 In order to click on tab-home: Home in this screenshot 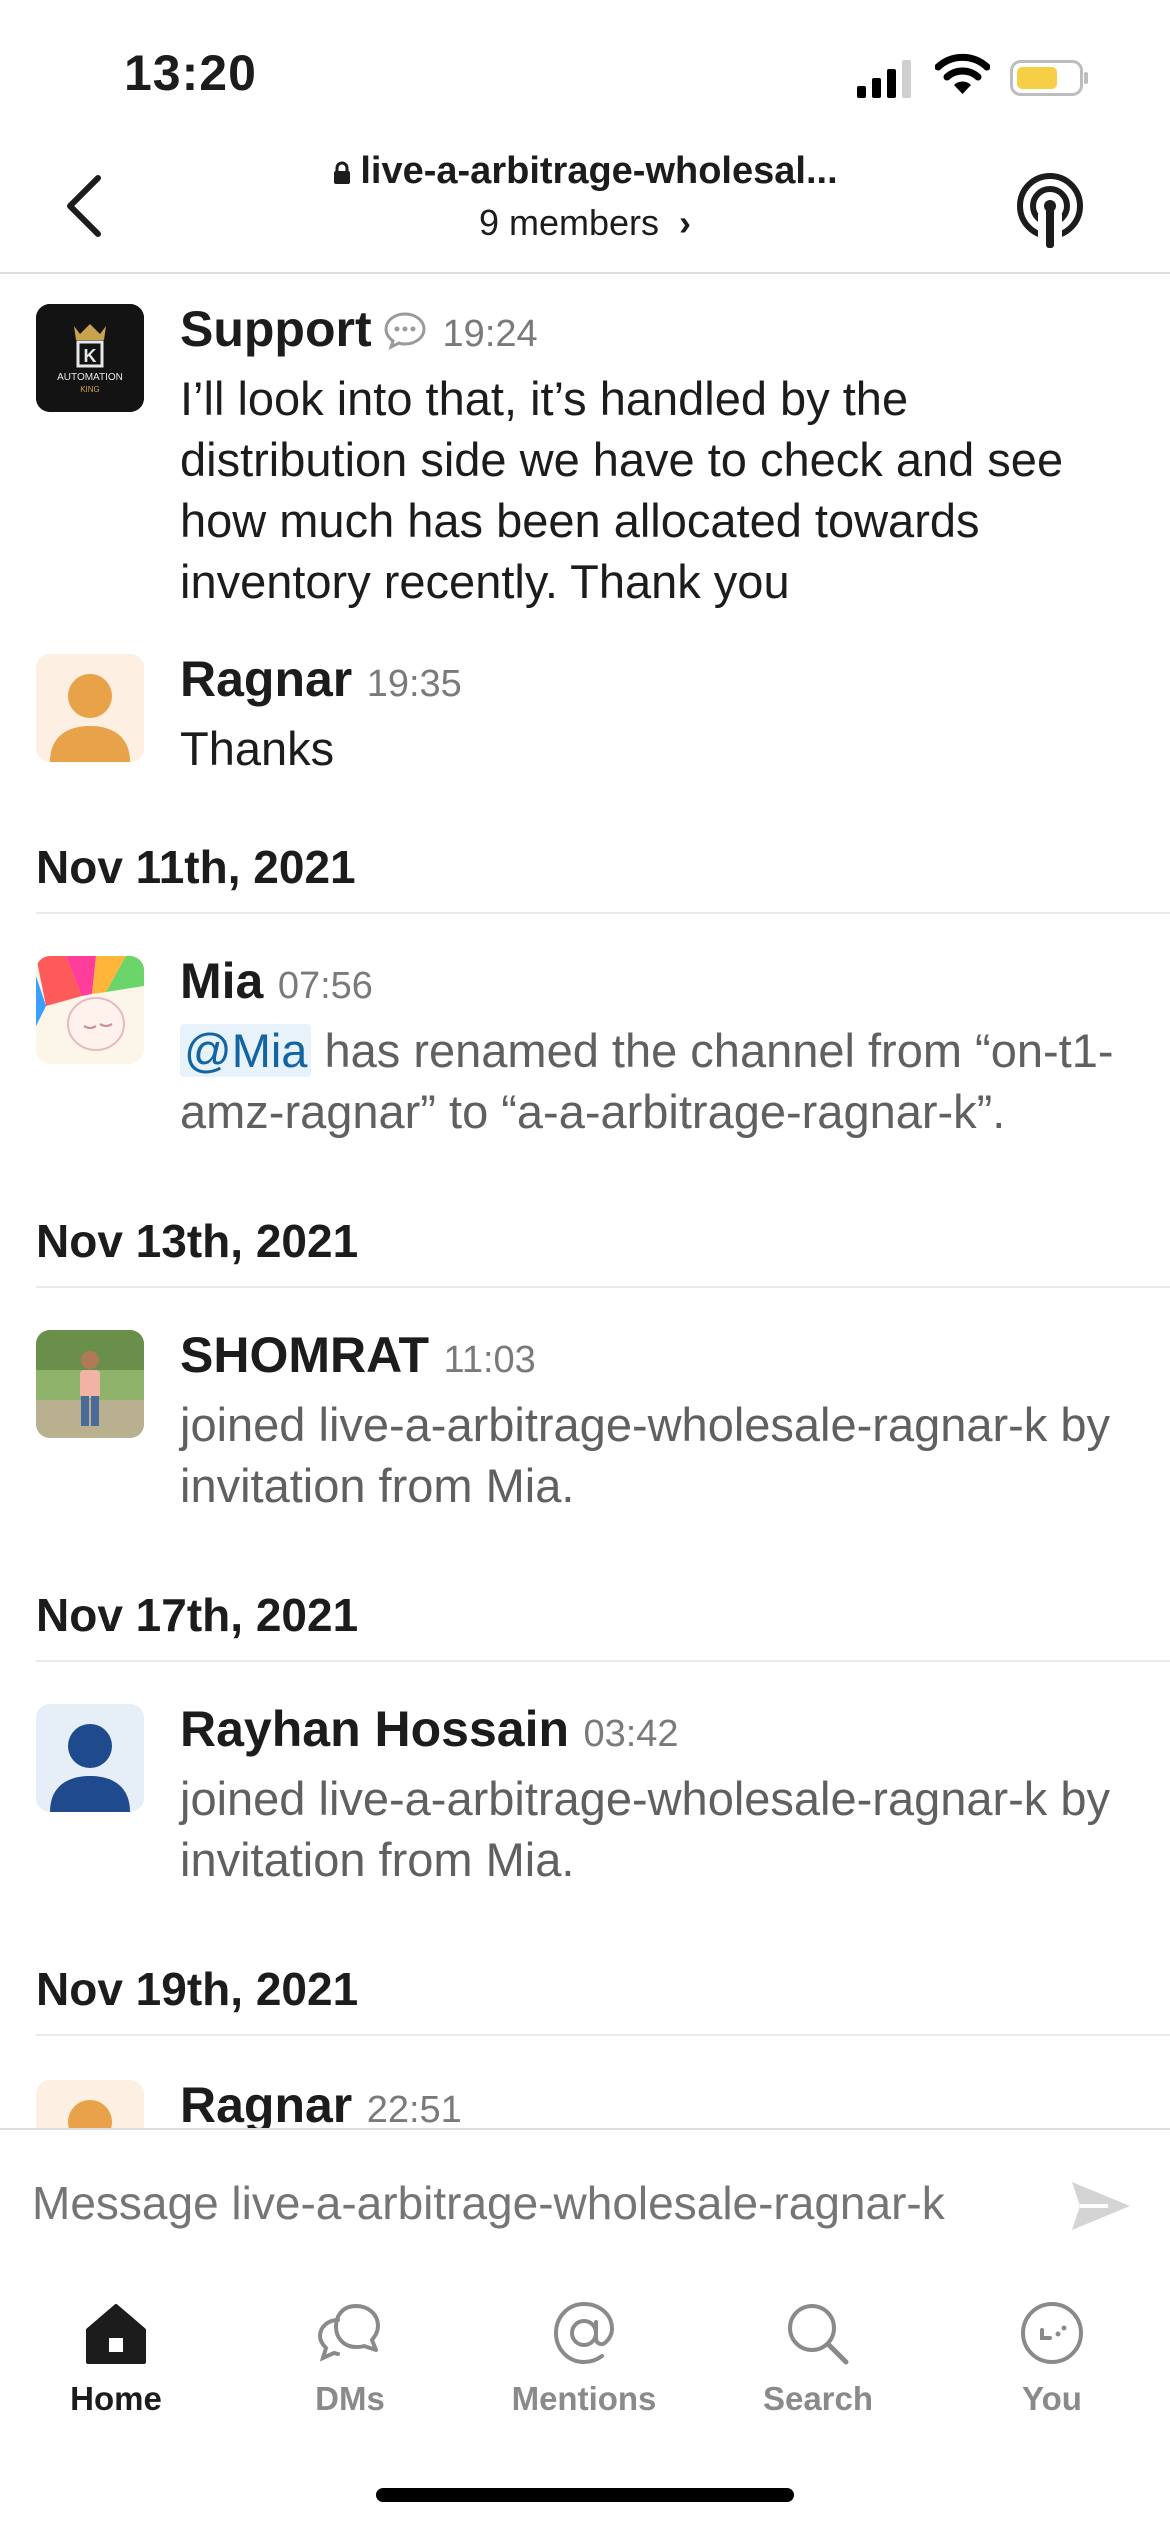, I will do `click(116, 2359)`.